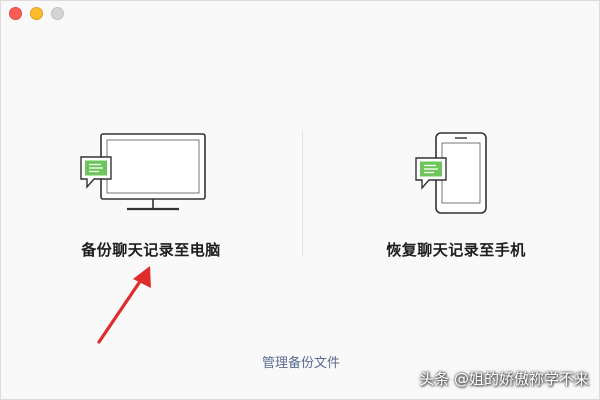  What do you see at coordinates (504, 379) in the screenshot?
I see `watermark: 头条 @姐的娇傲祢学不来` at bounding box center [504, 379].